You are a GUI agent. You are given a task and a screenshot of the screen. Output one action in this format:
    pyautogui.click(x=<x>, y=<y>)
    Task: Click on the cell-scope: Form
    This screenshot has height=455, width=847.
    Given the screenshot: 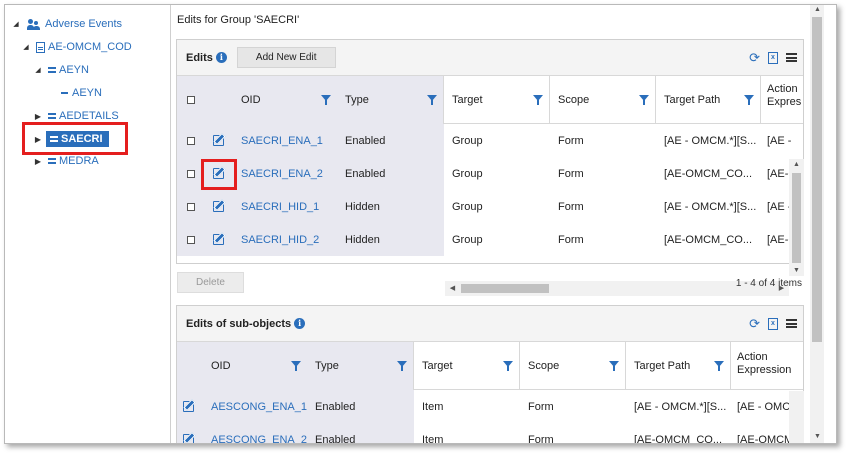 What is the action you would take?
    pyautogui.click(x=571, y=239)
    